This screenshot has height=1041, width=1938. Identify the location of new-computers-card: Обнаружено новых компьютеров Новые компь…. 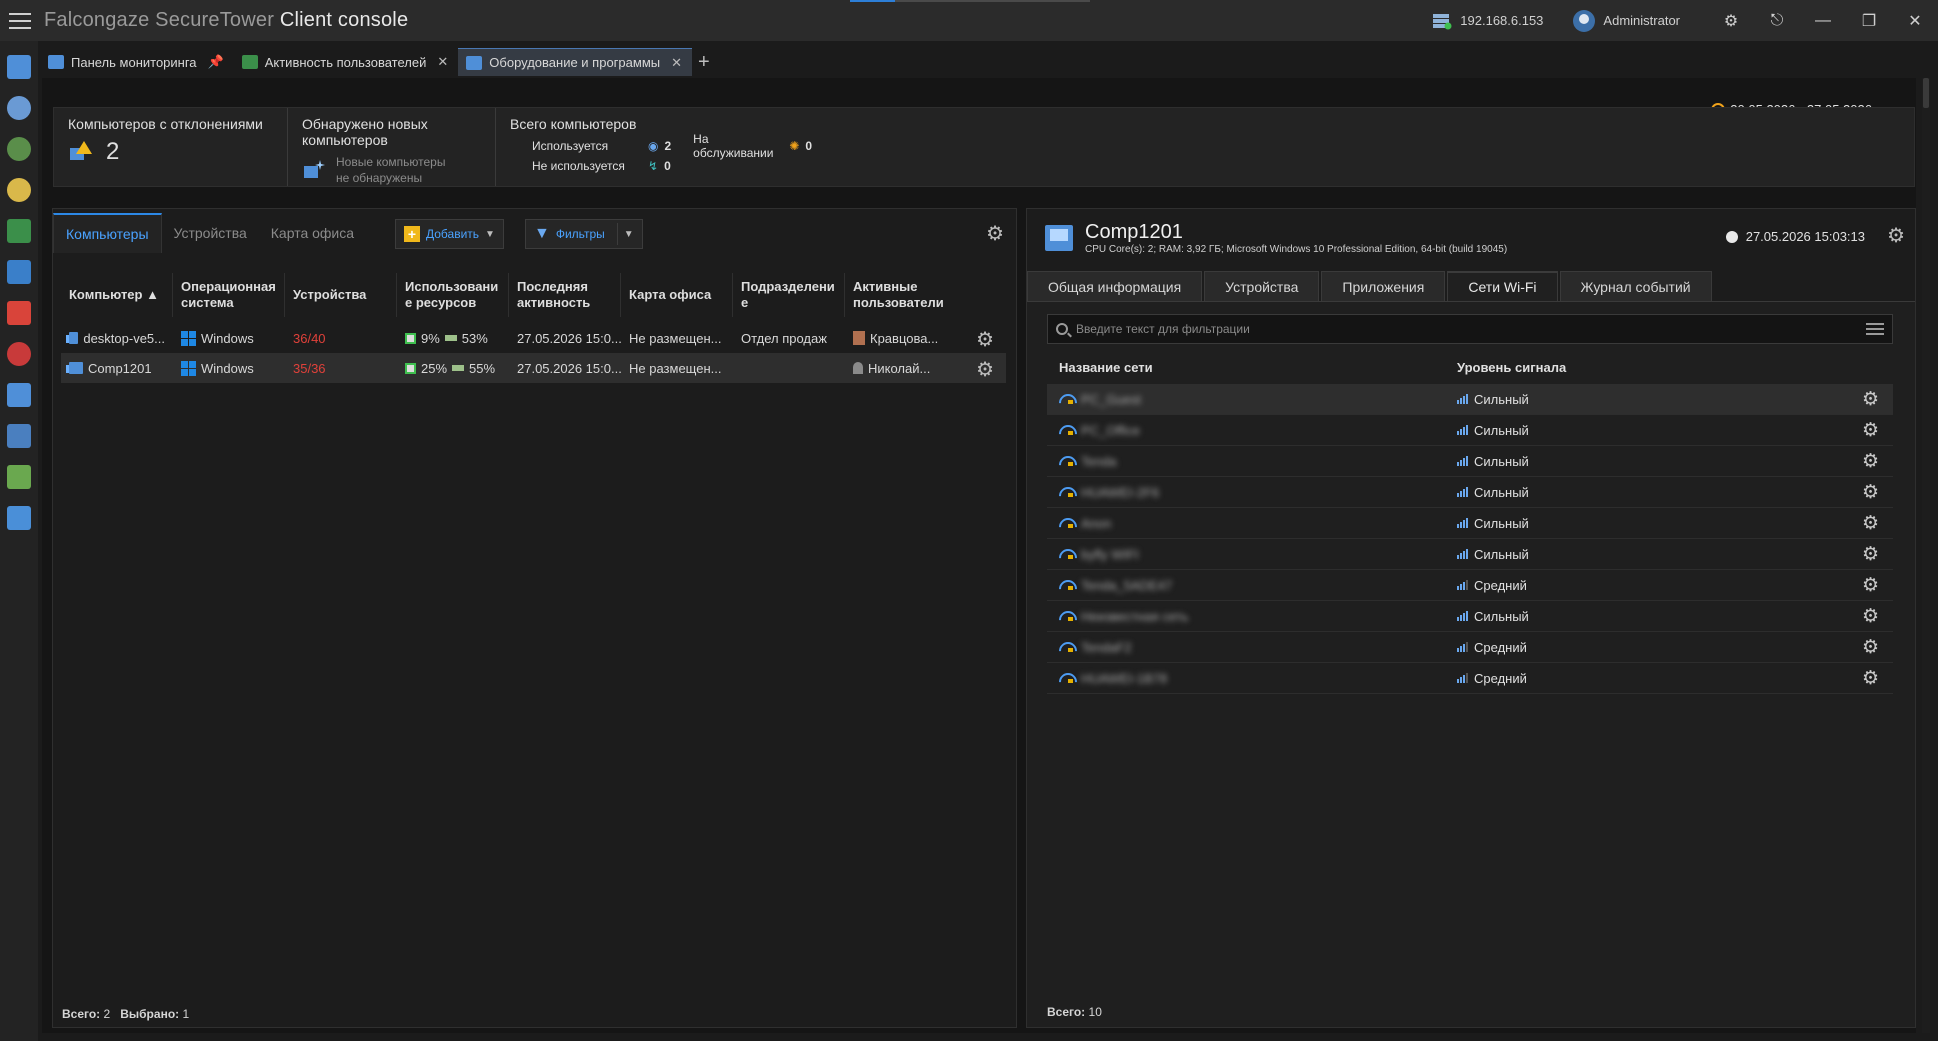
(392, 147).